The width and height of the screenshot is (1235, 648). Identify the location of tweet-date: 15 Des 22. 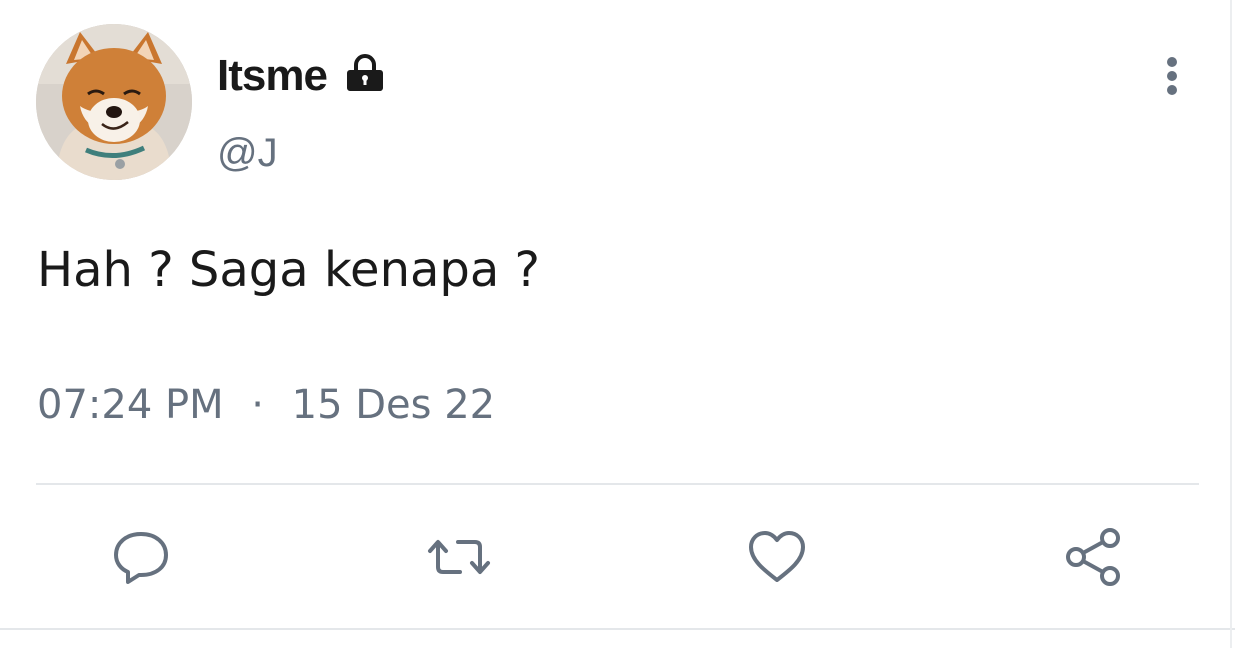
(393, 405).